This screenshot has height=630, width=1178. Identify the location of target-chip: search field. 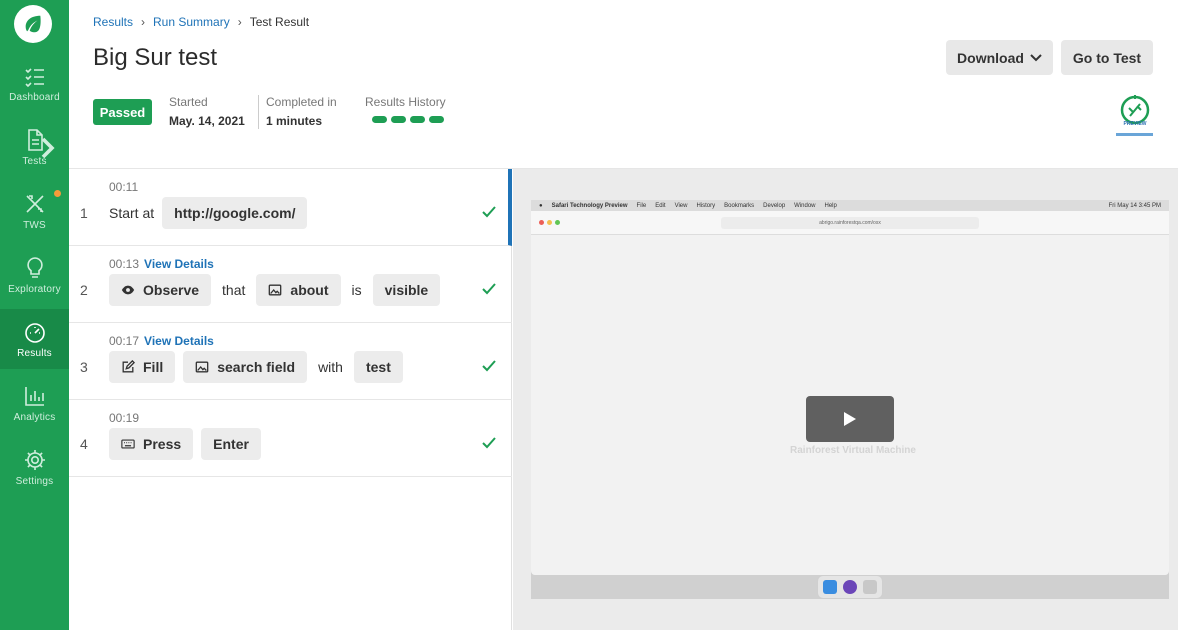
(245, 367).